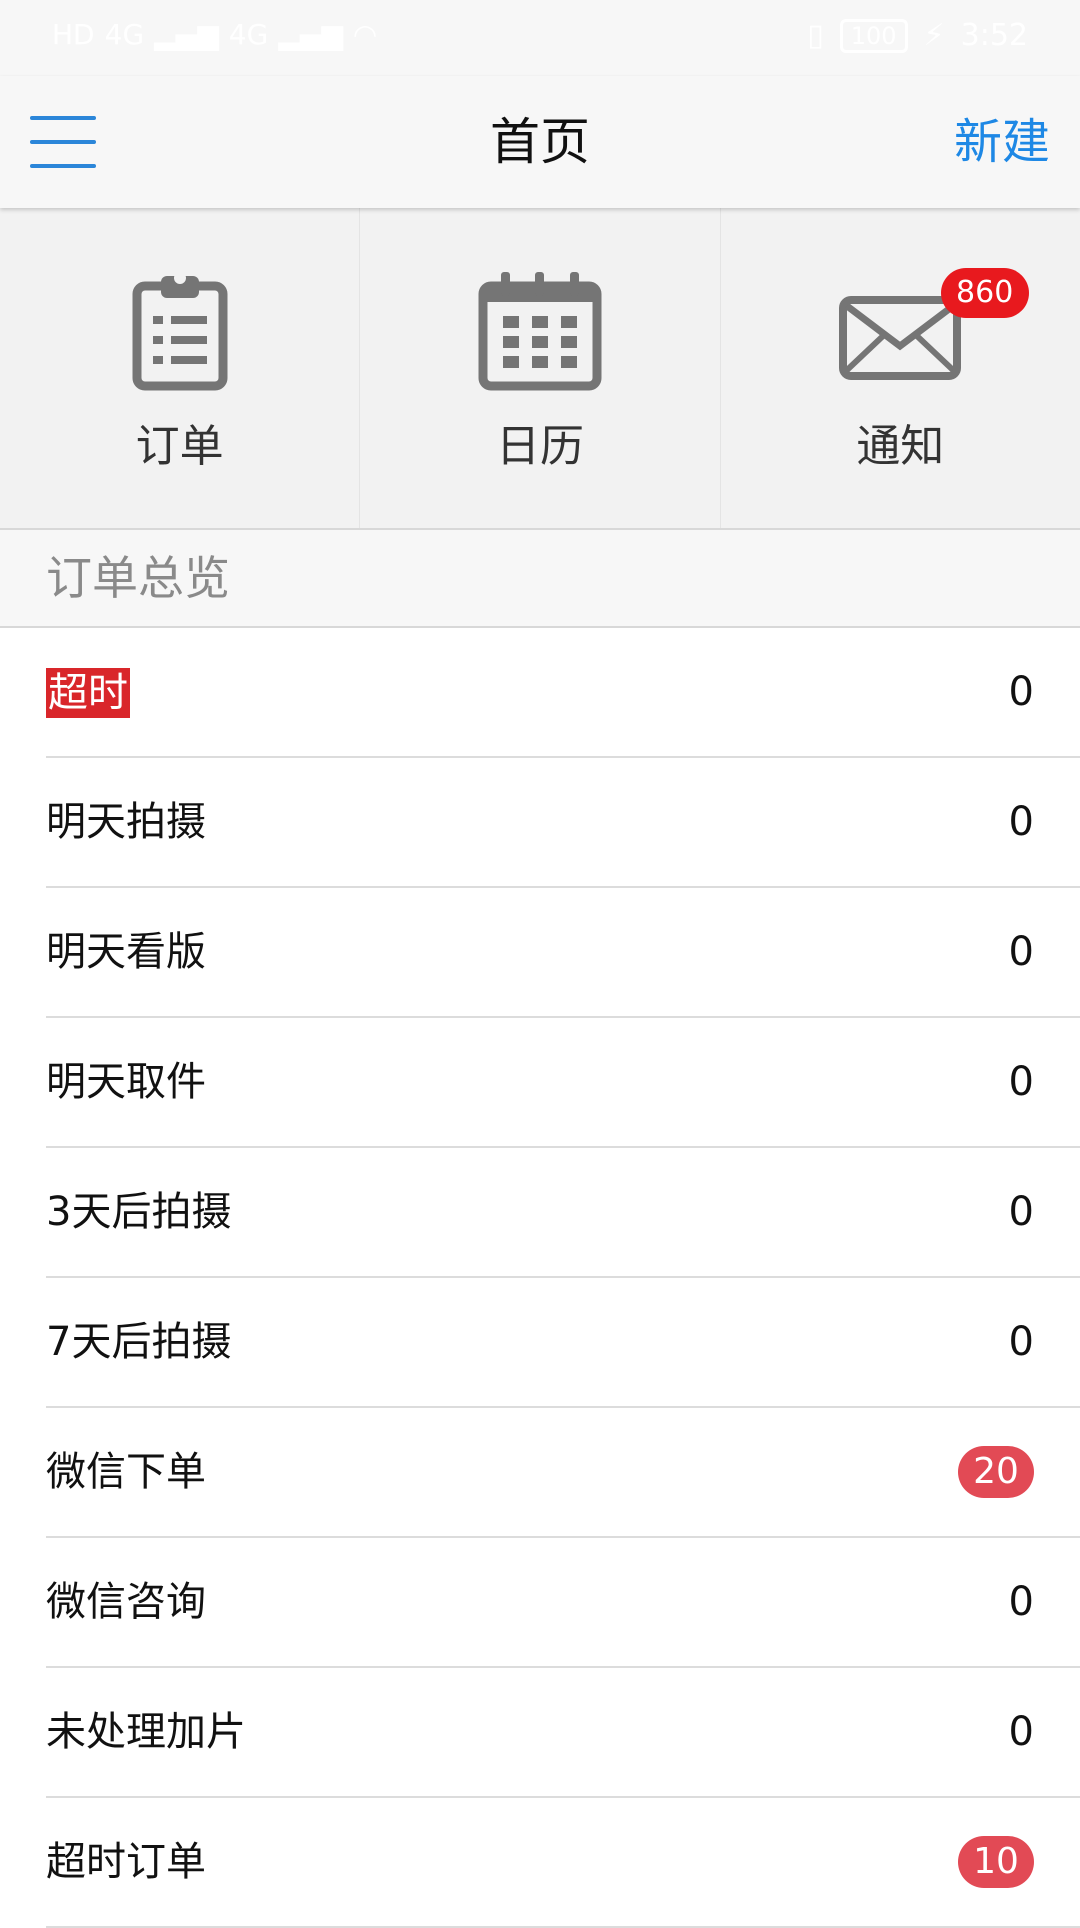 Image resolution: width=1080 pixels, height=1928 pixels. I want to click on section-header: 订单总览, so click(540, 579).